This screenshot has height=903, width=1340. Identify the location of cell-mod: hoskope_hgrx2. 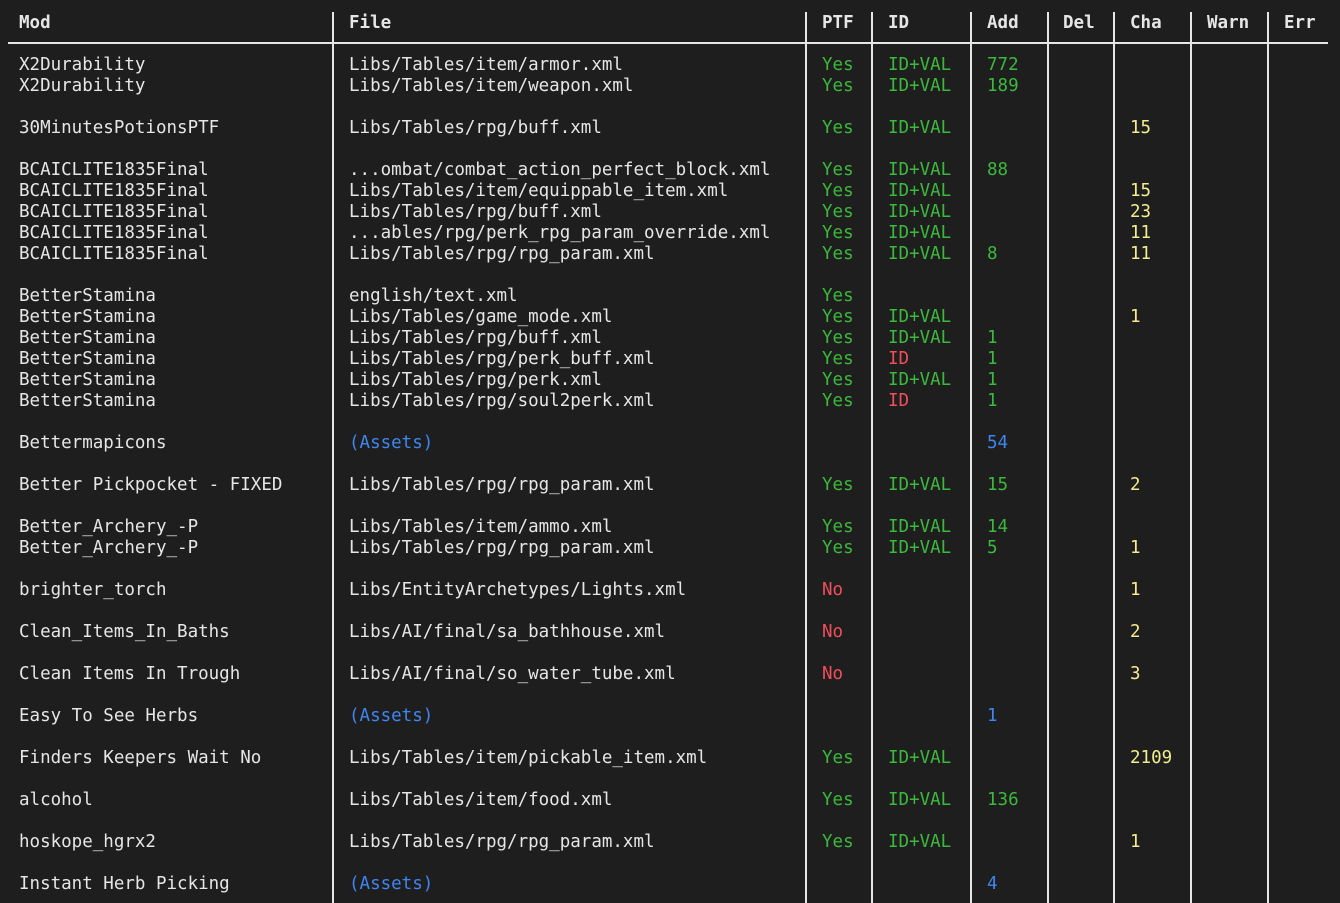
(87, 842).